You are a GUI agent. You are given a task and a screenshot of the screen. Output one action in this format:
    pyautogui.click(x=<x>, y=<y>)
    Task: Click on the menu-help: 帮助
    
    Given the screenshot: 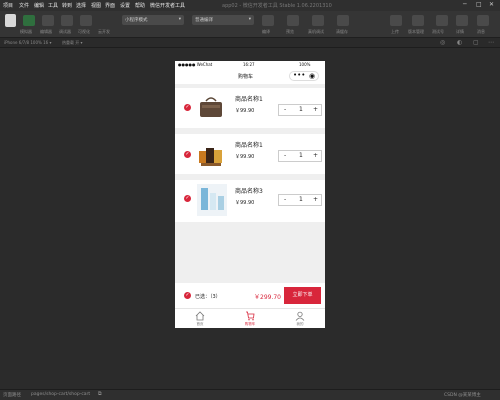 What is the action you would take?
    pyautogui.click(x=140, y=5)
    